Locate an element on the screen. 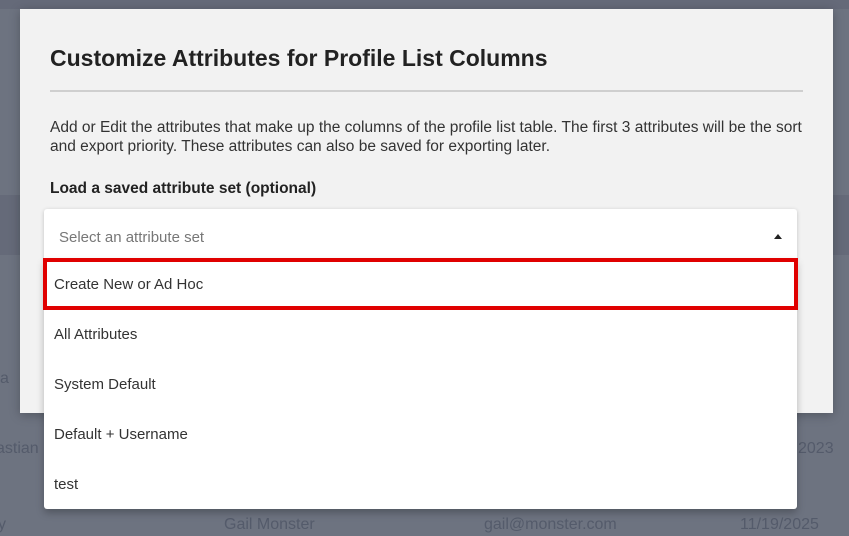 The width and height of the screenshot is (849, 536). option-label: Create New or Ad Hoc is located at coordinates (129, 284).